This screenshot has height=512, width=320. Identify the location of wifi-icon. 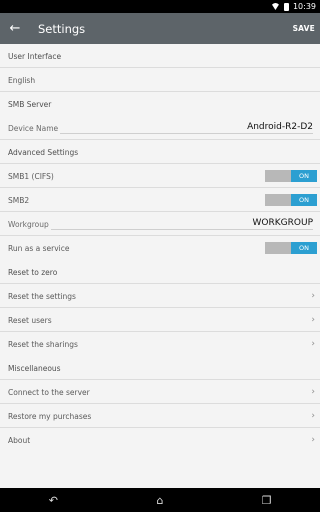
(275, 6).